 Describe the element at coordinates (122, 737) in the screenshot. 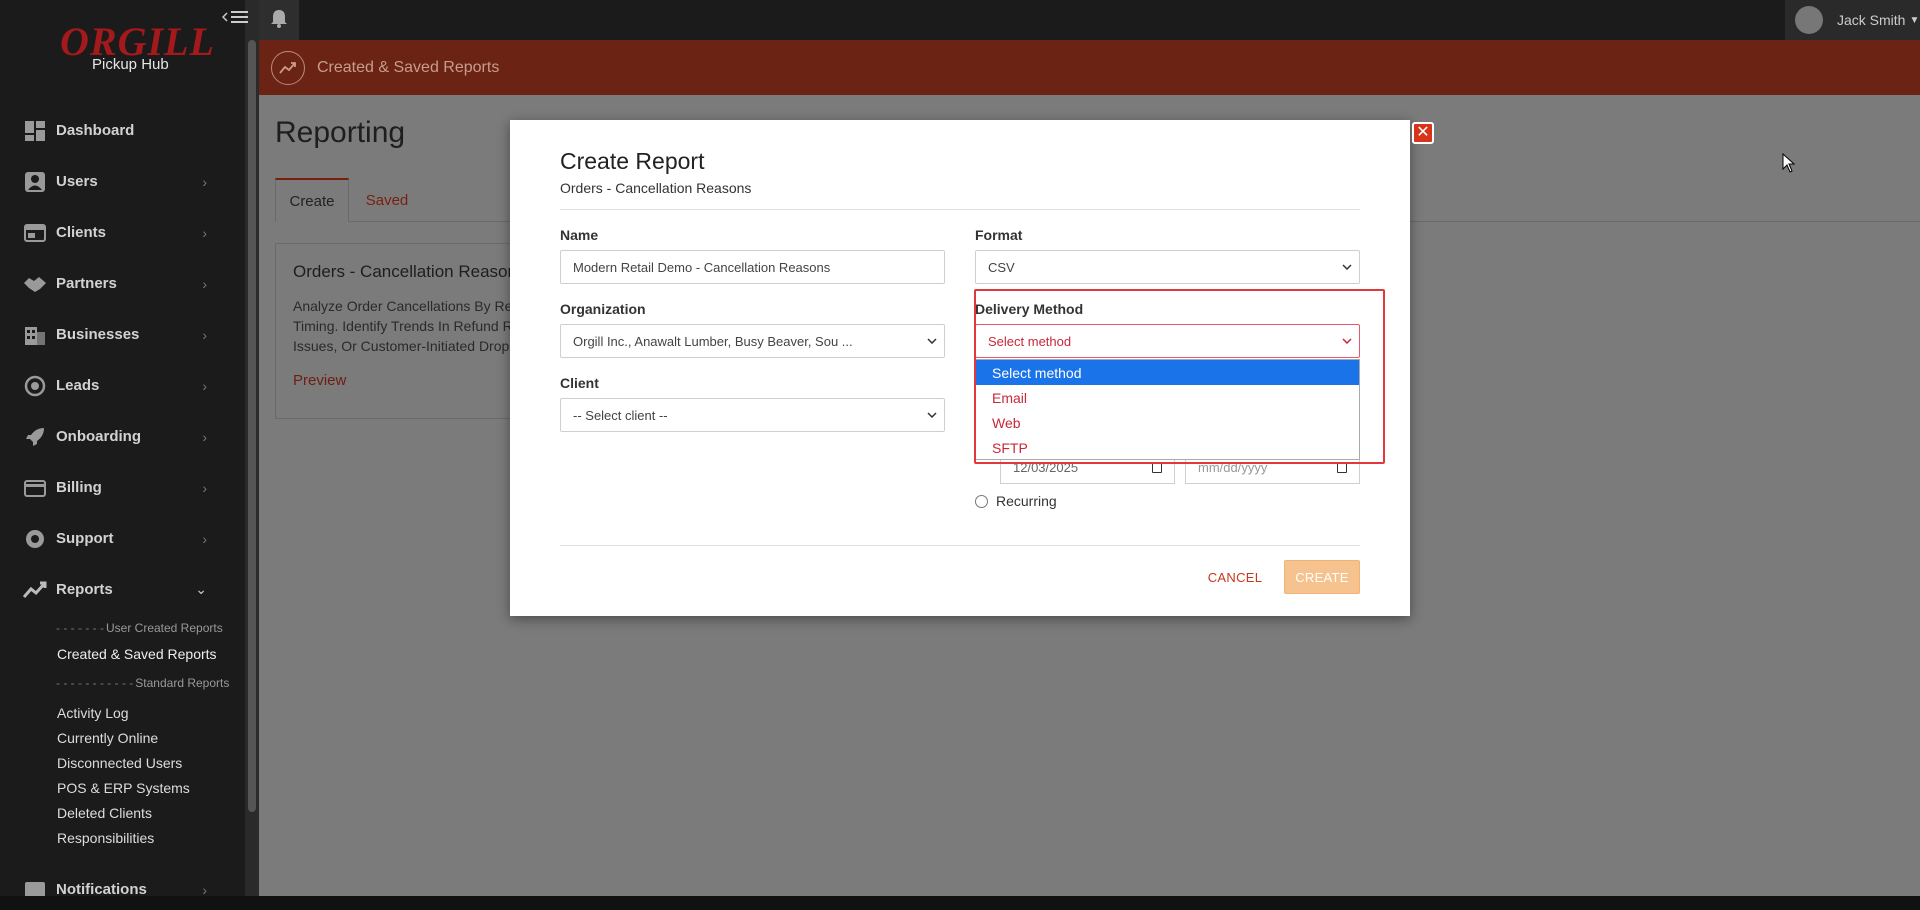

I see `submenu-item-currently-online: Currently Online` at that location.